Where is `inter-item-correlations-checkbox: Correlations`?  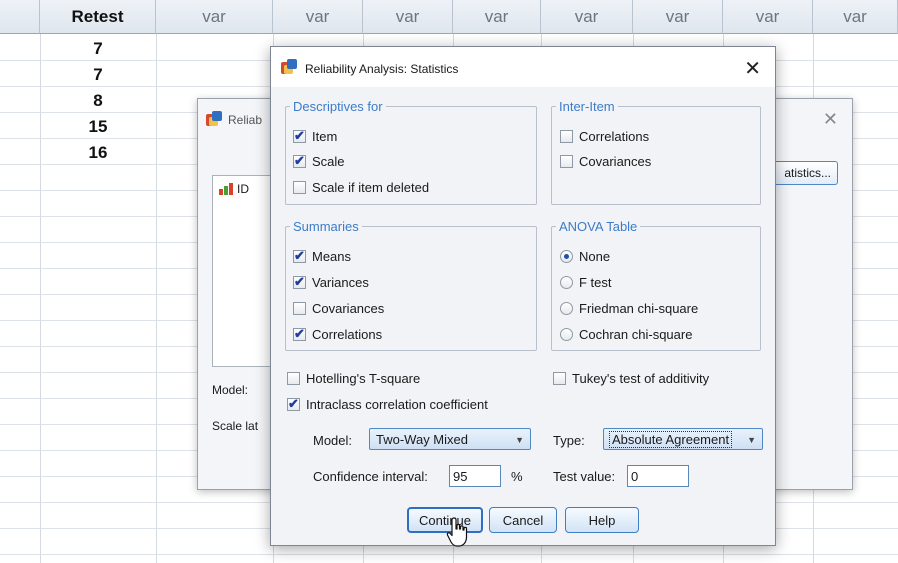
inter-item-correlations-checkbox: Correlations is located at coordinates (604, 136).